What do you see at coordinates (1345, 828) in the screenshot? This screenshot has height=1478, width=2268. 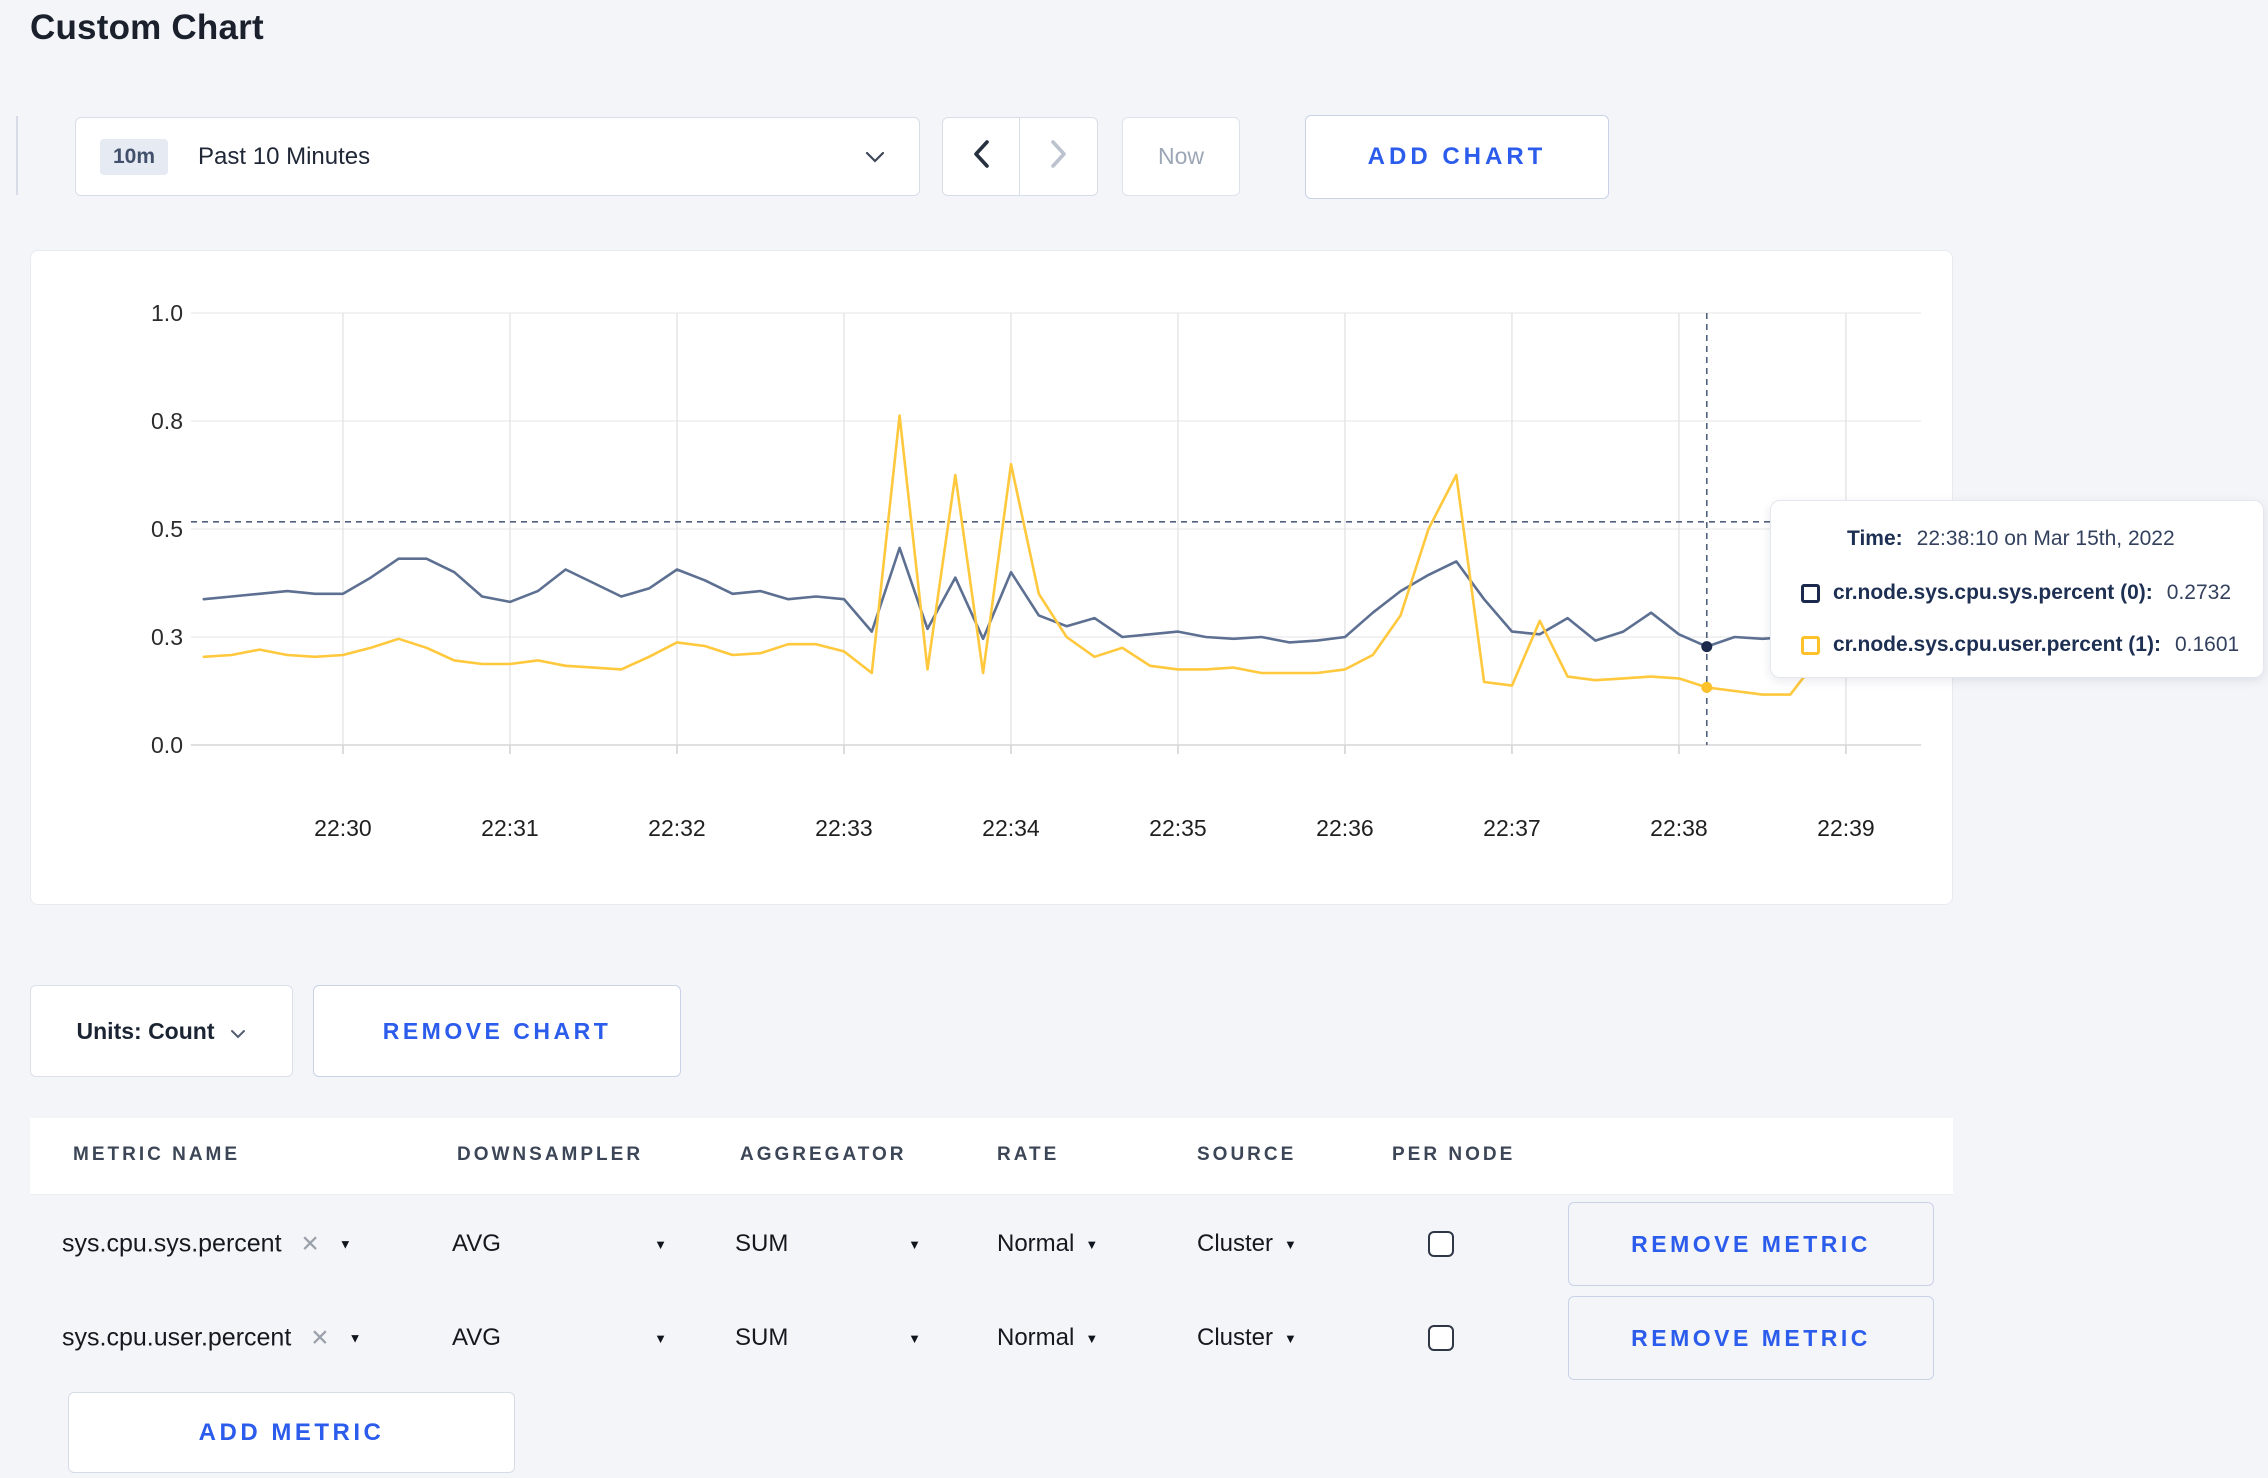 I see `svg-text: 22:36` at bounding box center [1345, 828].